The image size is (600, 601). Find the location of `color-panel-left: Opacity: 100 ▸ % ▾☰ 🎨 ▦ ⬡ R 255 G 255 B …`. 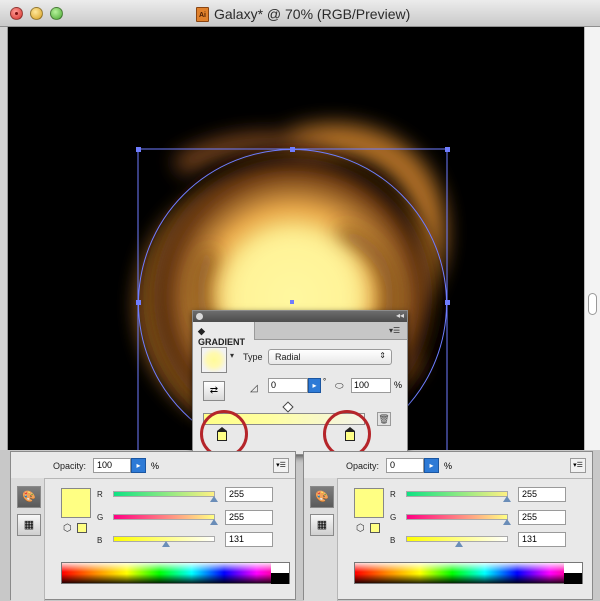

color-panel-left: Opacity: 100 ▸ % ▾☰ 🎨 ▦ ⬡ R 255 G 255 B … is located at coordinates (153, 526).